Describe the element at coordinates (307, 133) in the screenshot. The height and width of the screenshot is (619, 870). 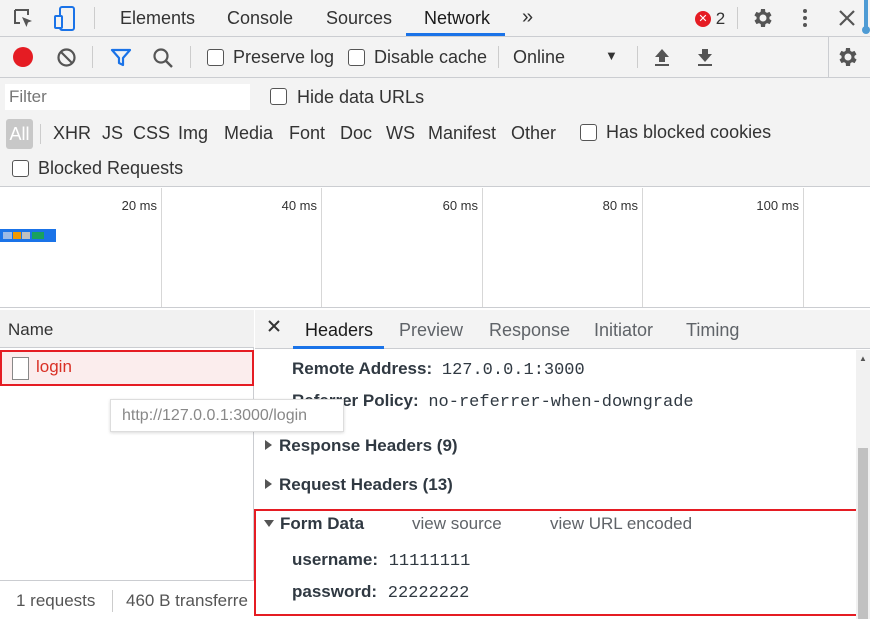
I see `filter-type-font: Font` at that location.